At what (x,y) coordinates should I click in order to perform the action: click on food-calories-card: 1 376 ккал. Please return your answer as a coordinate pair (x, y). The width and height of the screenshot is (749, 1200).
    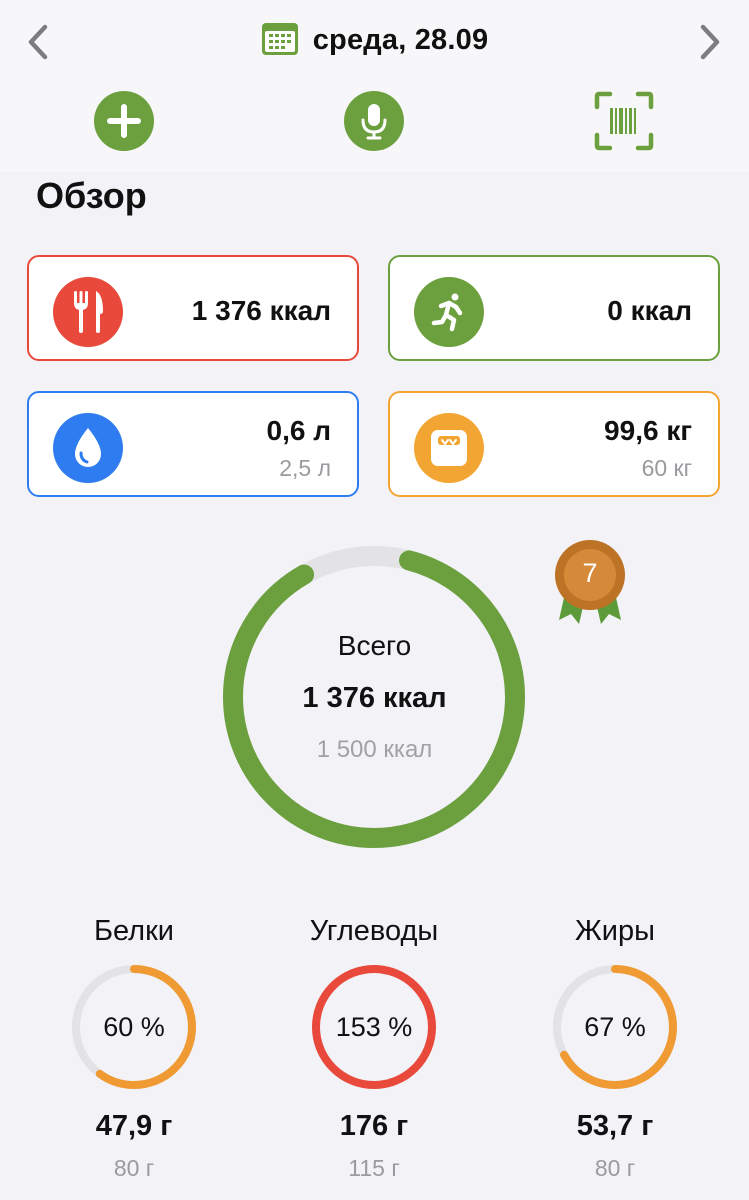
    Looking at the image, I should click on (193, 308).